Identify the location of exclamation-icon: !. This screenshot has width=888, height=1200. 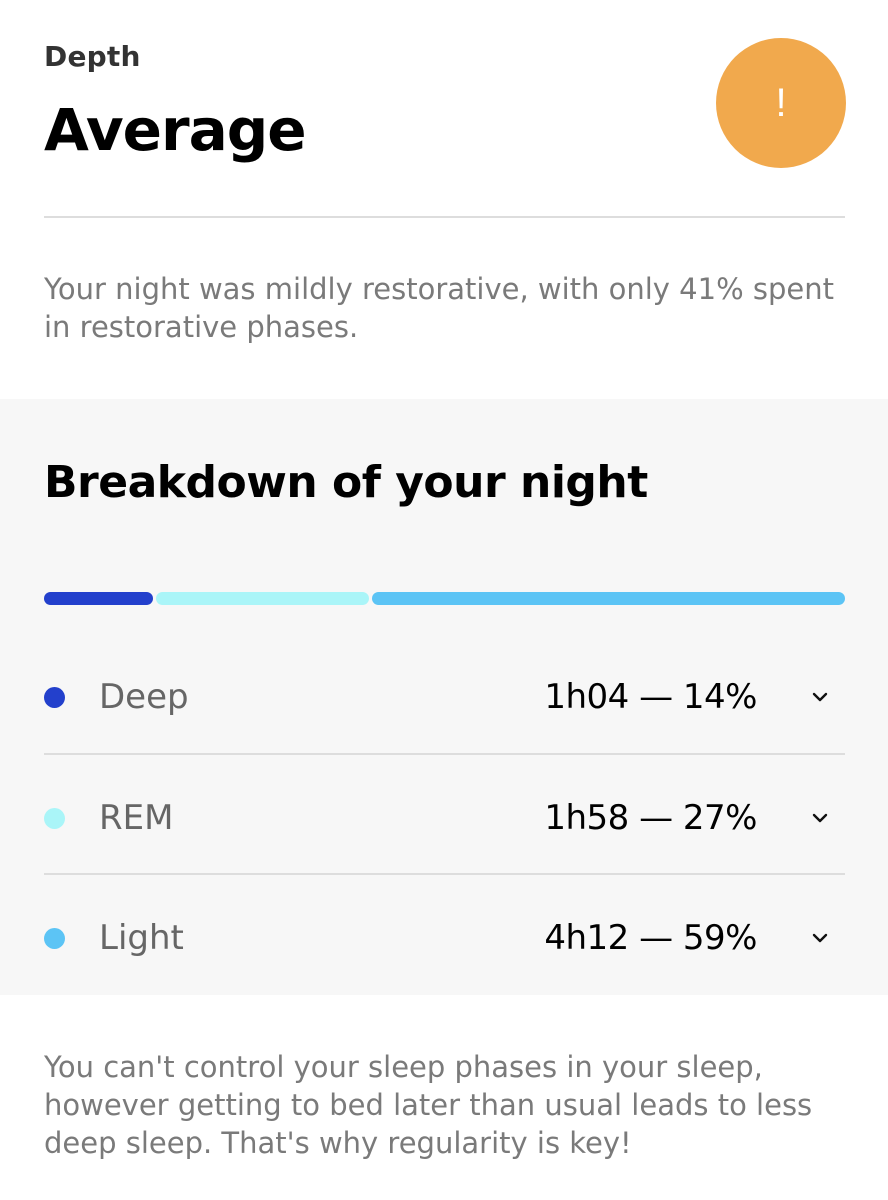
(781, 102).